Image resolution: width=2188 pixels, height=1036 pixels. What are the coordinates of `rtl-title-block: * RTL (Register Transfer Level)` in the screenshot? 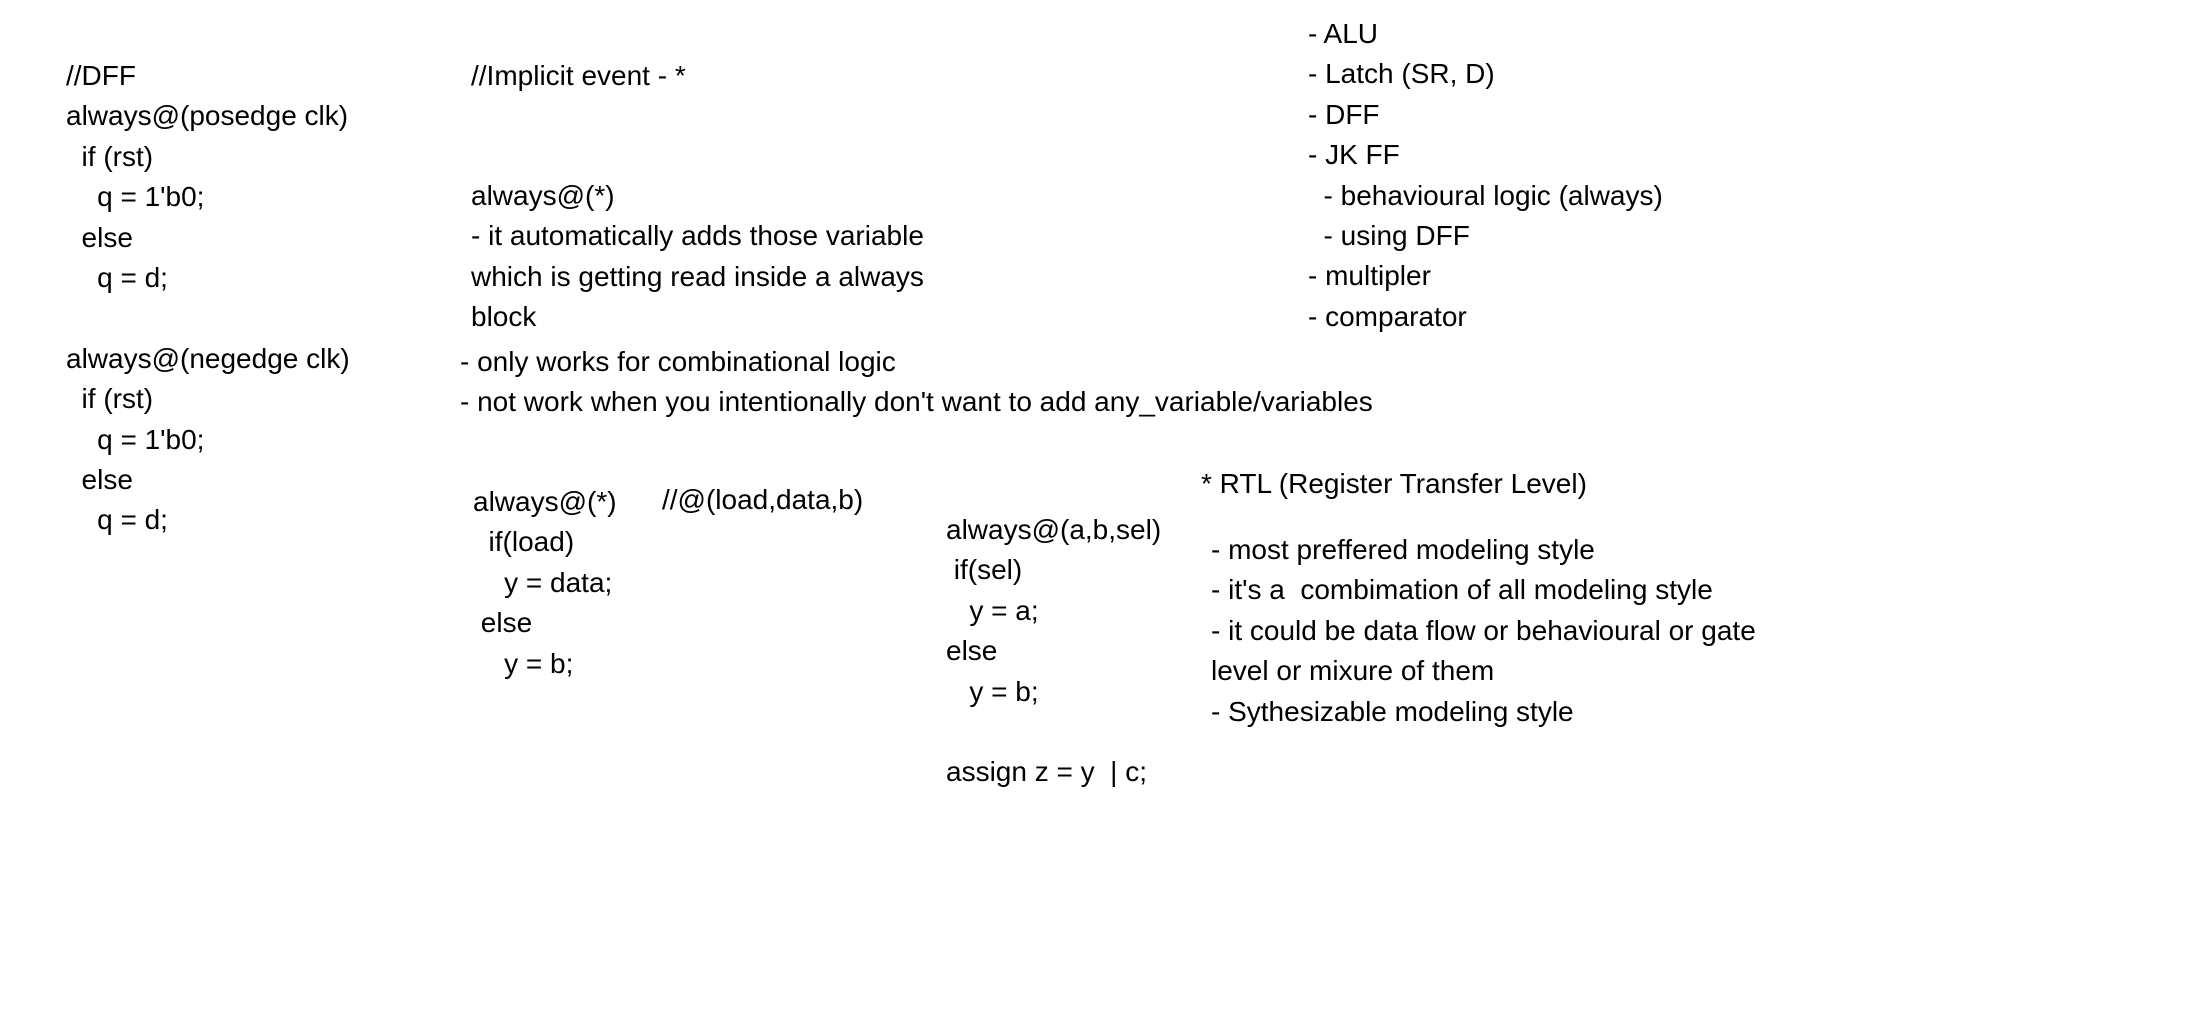 It's located at (1394, 484).